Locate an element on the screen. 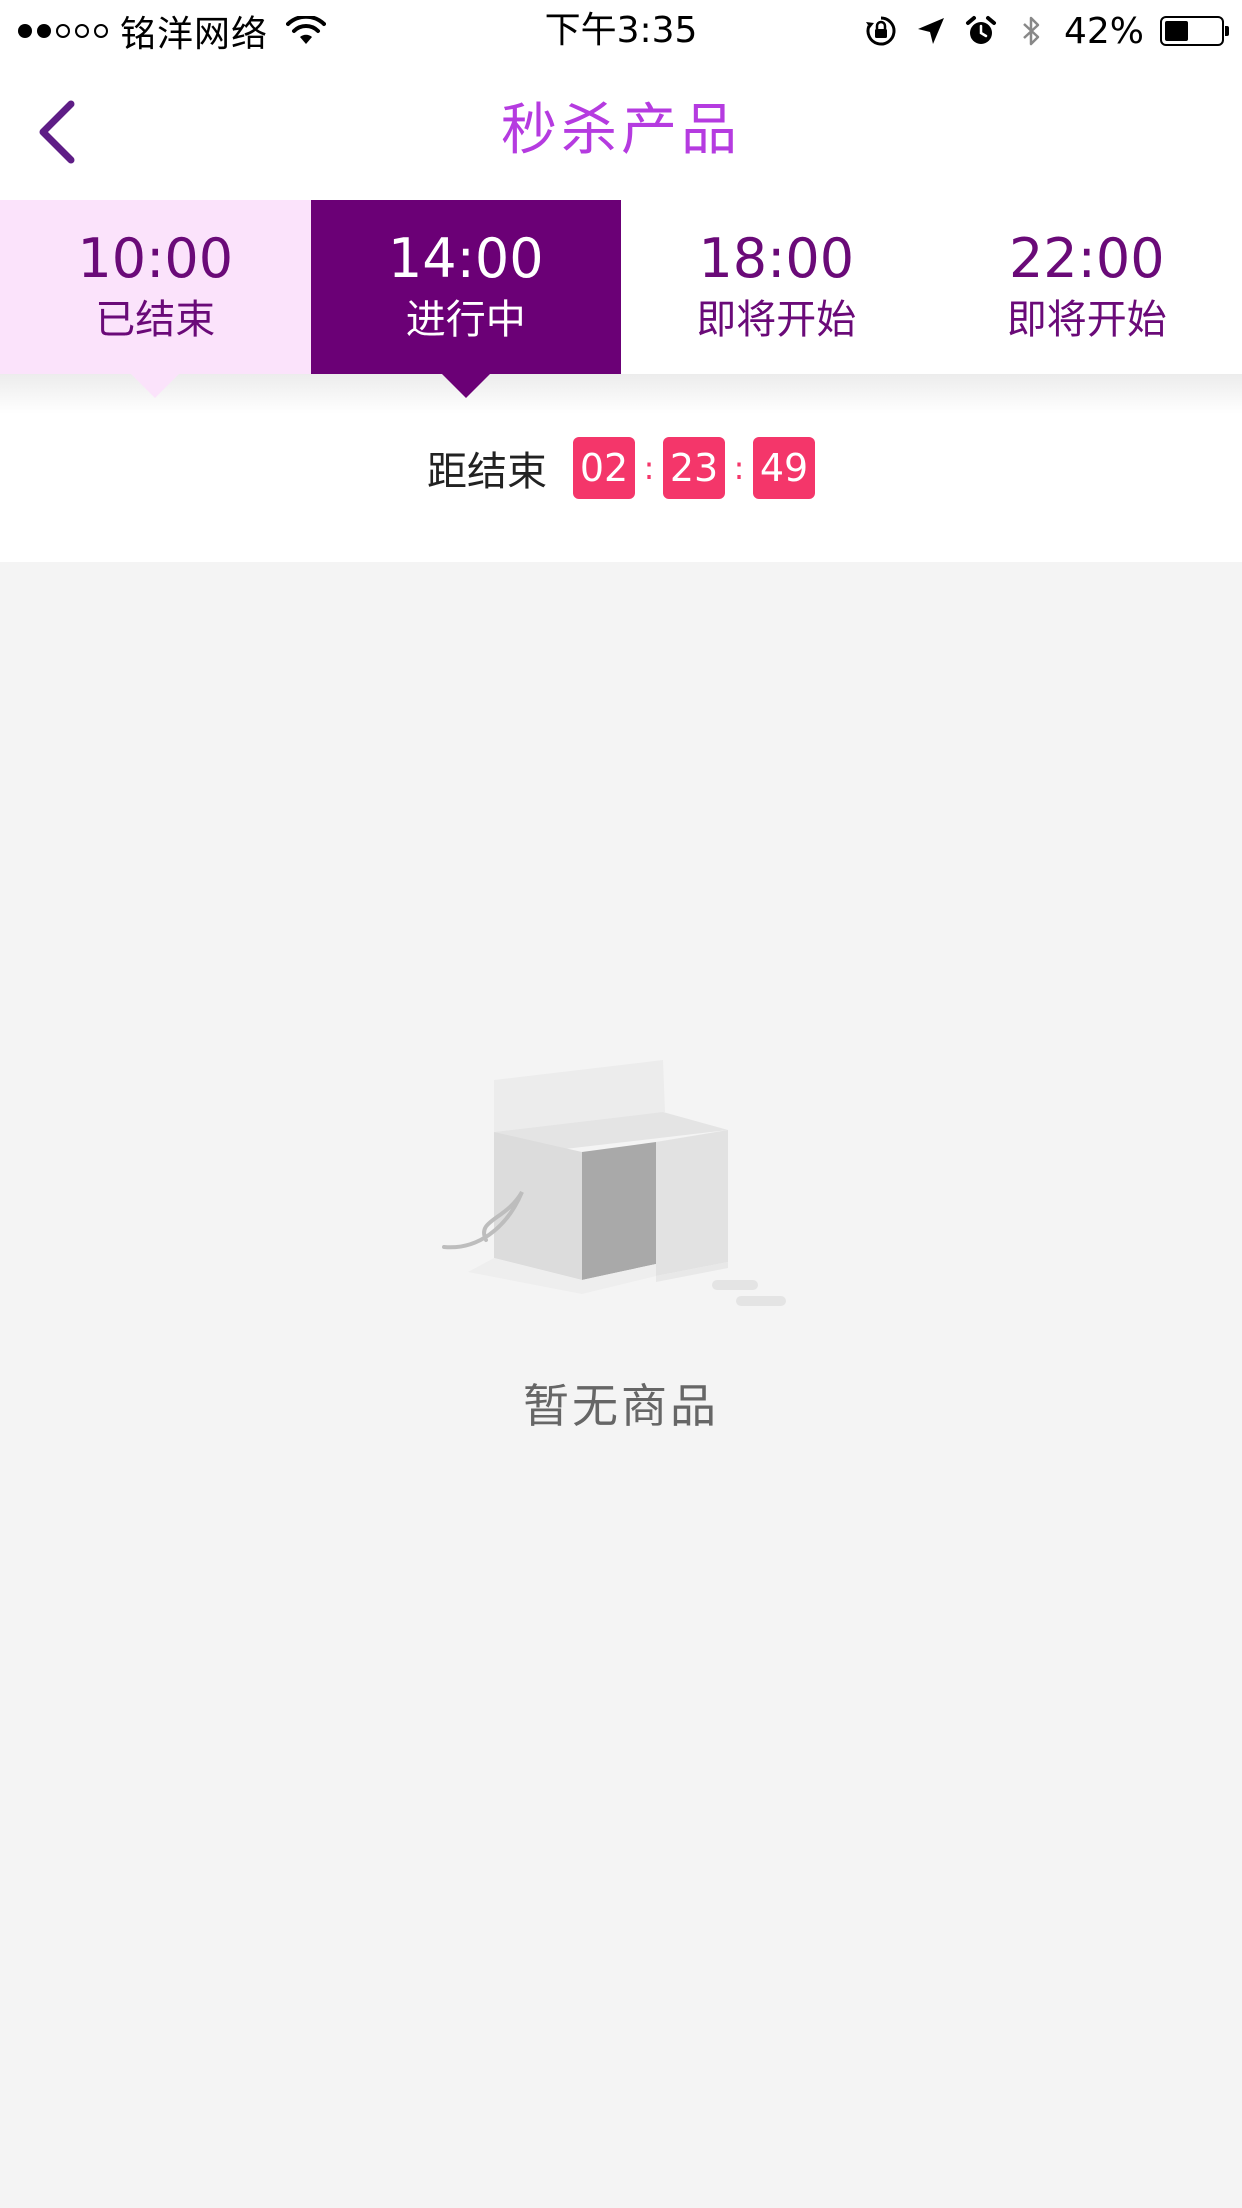 The width and height of the screenshot is (1242, 2208). tab-time: 22:00 is located at coordinates (1086, 258).